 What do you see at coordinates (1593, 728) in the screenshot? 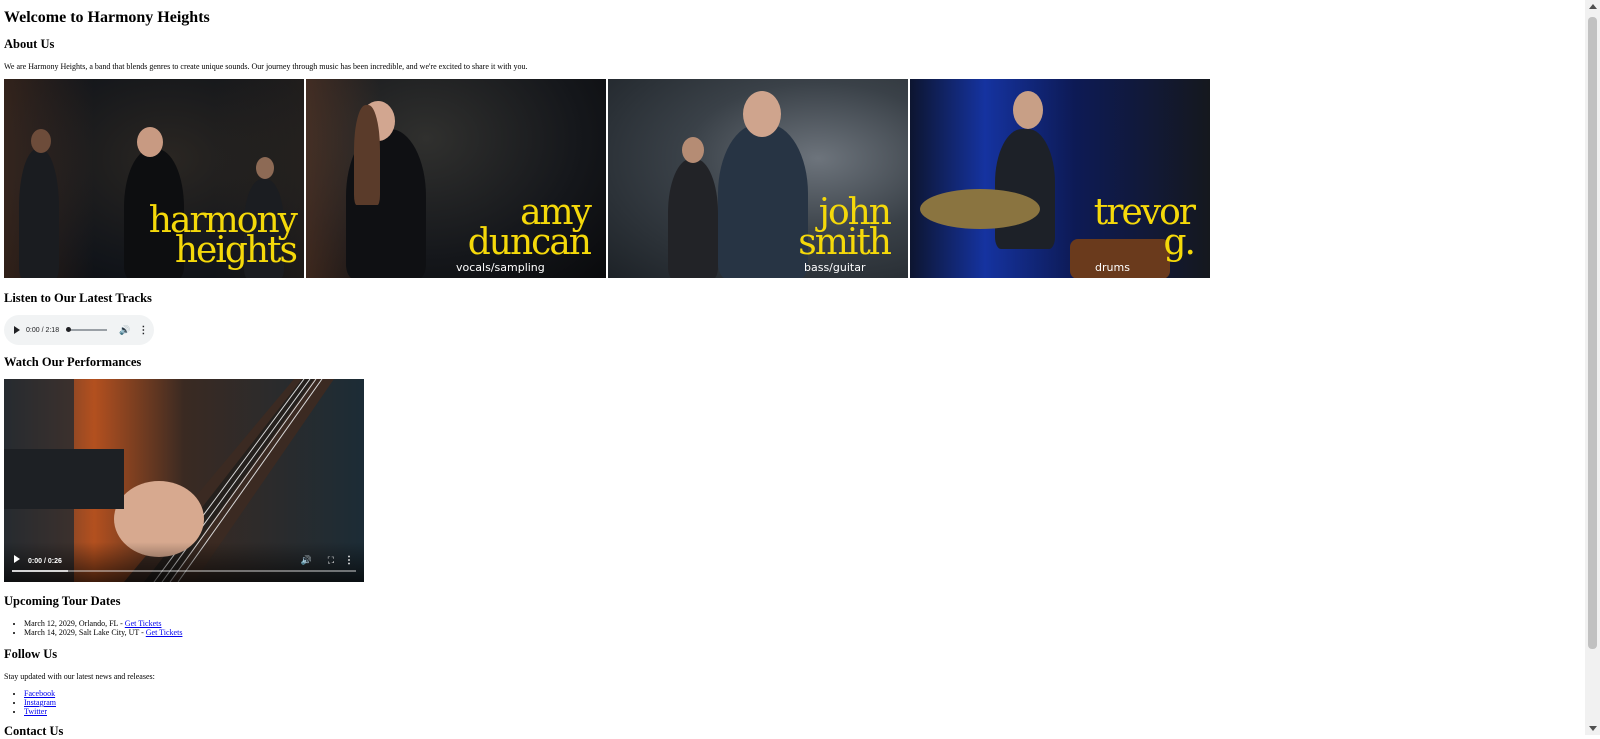
I see `scroll-down-arrow-icon` at bounding box center [1593, 728].